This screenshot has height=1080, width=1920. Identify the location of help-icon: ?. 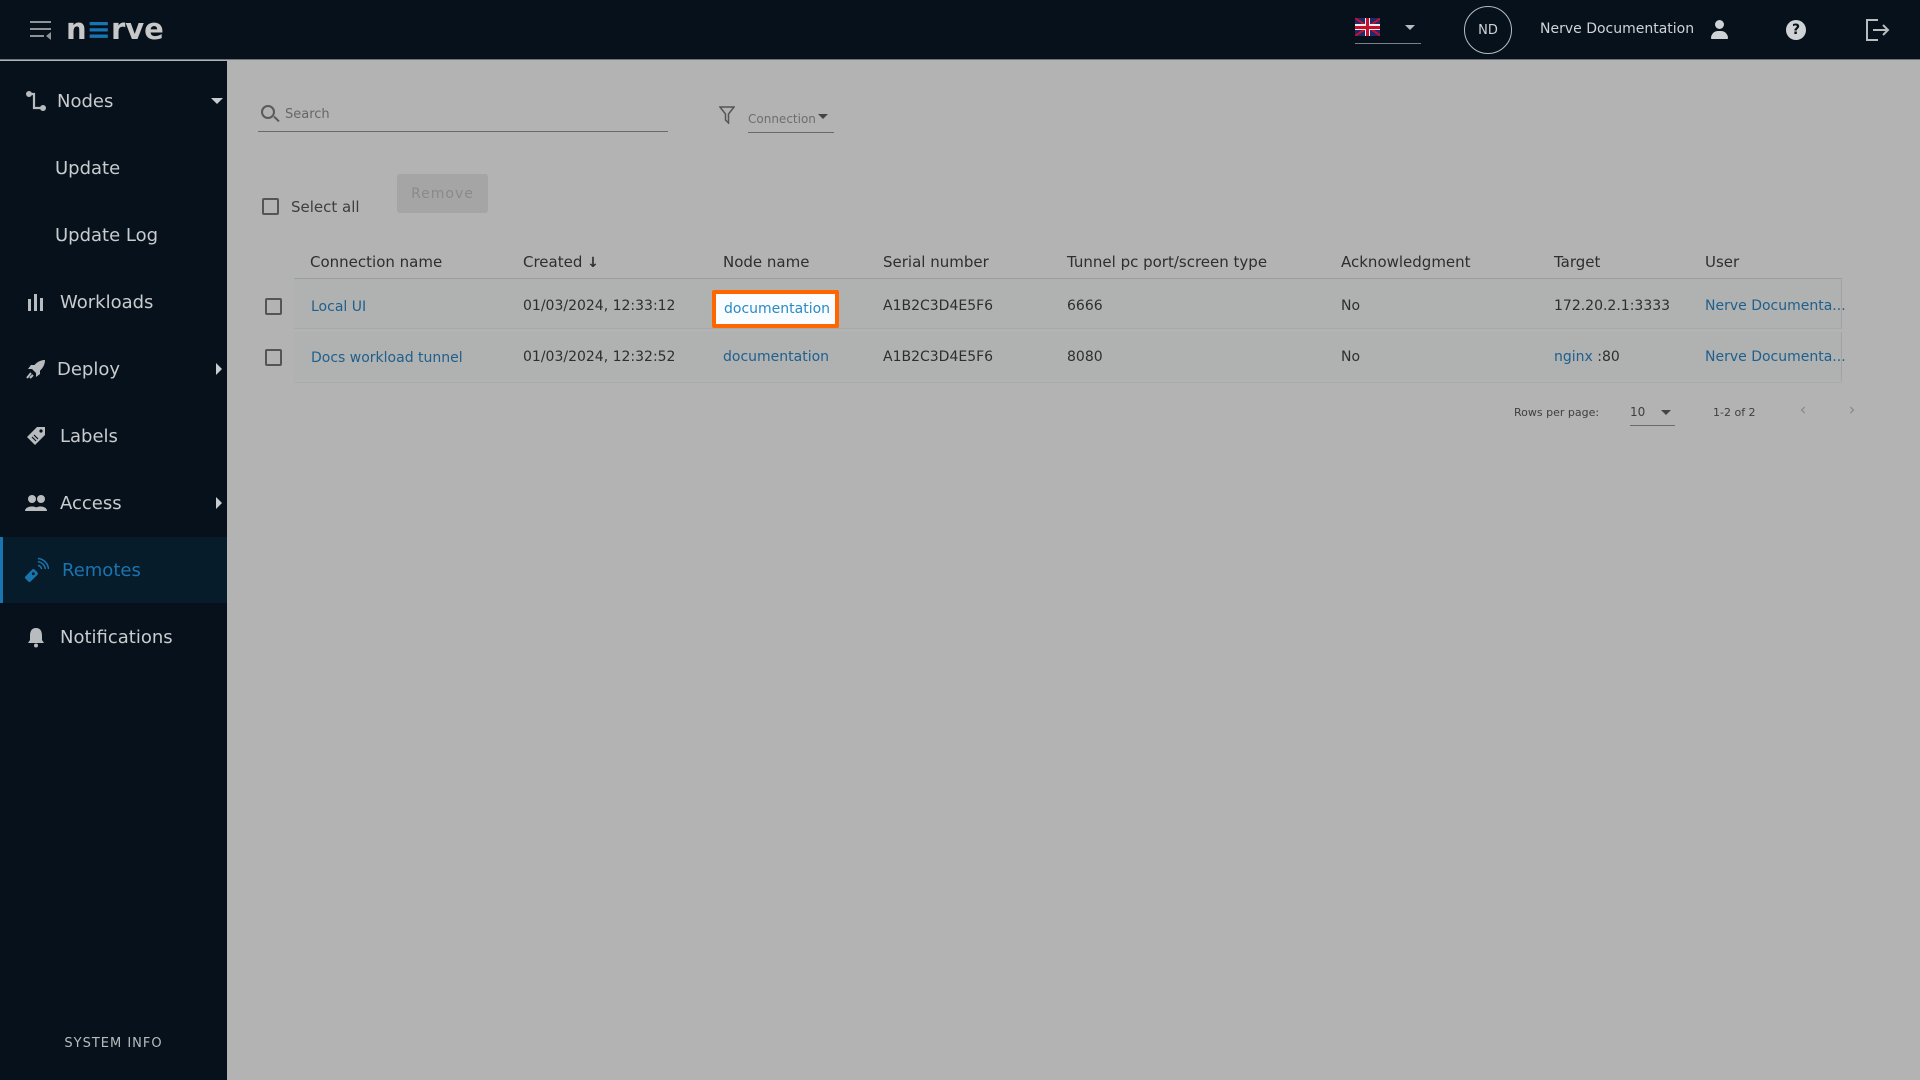
(1796, 30).